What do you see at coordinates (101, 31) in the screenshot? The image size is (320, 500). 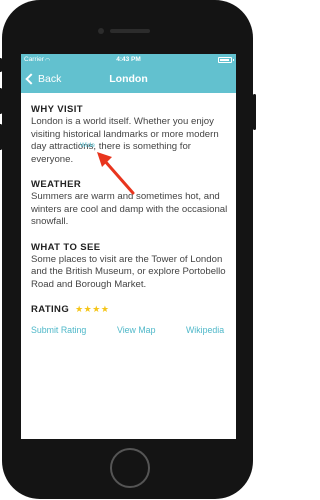 I see `front-camera` at bounding box center [101, 31].